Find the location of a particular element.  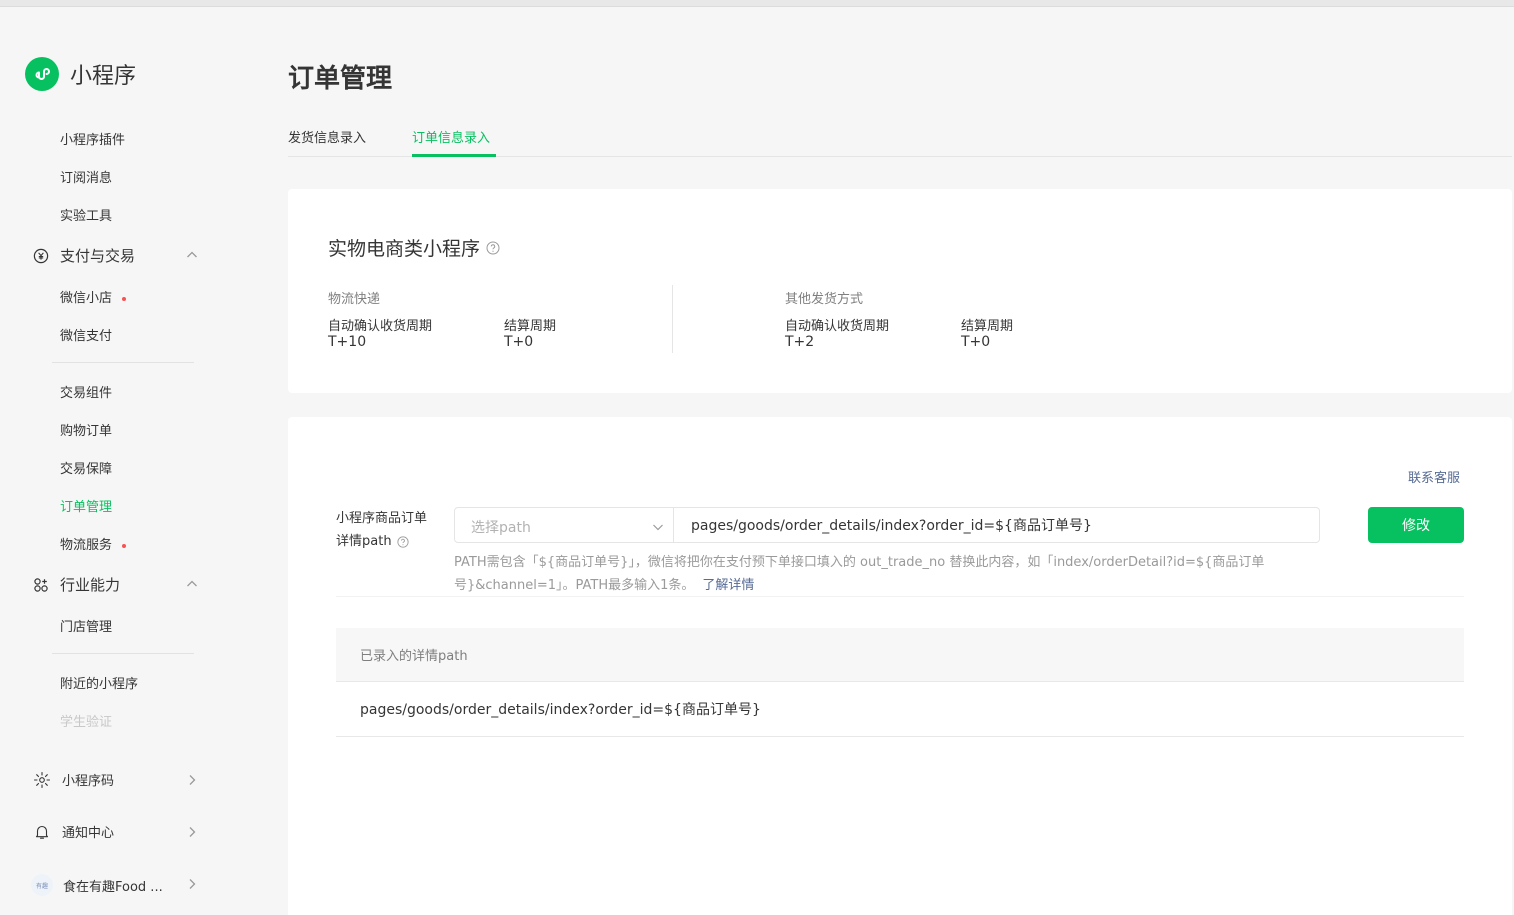

app-logo: 小程序 is located at coordinates (80, 74).